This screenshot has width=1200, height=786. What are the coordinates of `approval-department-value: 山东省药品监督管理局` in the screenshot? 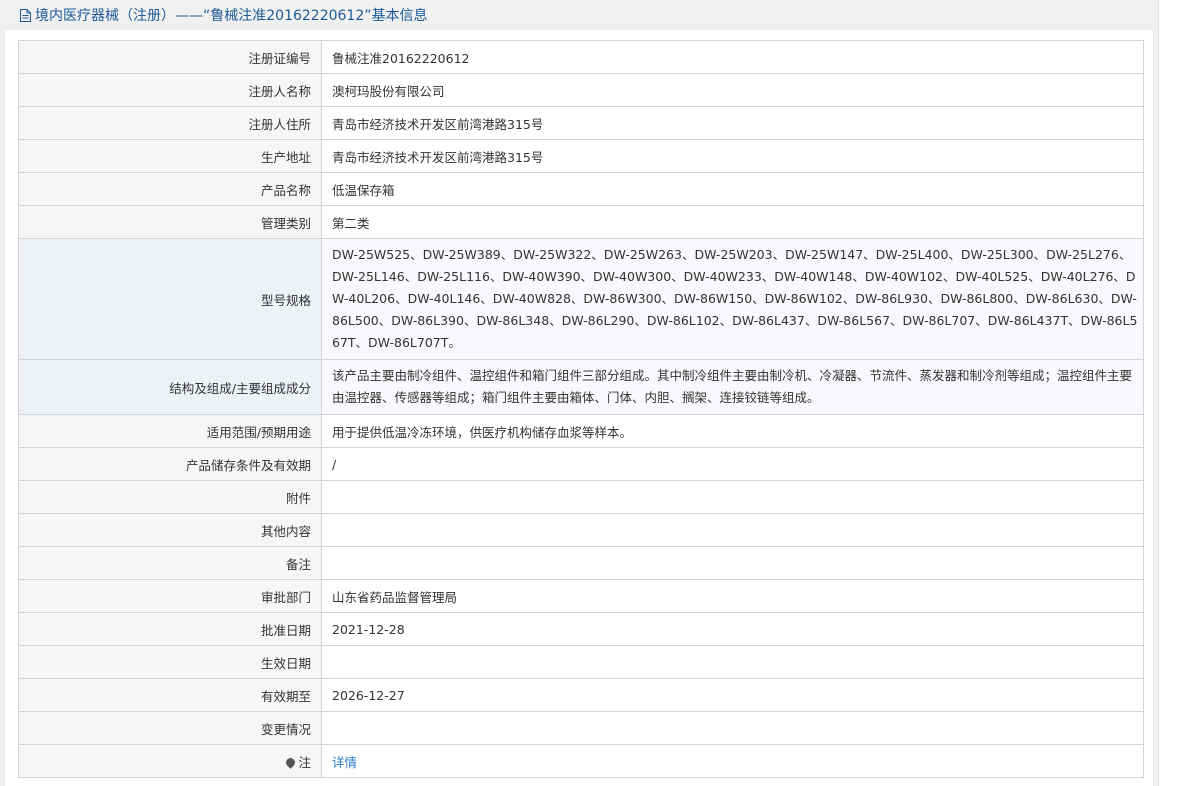 It's located at (732, 596).